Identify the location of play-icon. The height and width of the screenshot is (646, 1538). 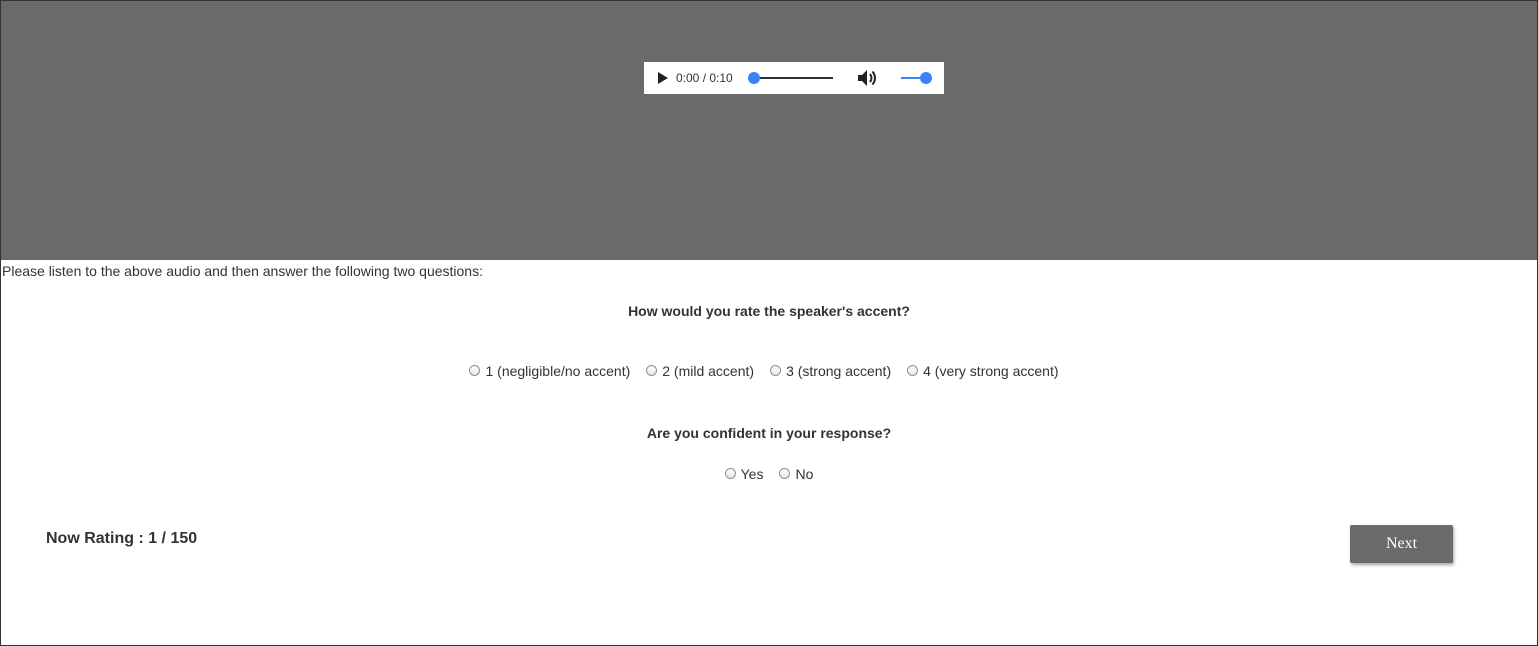
(662, 78).